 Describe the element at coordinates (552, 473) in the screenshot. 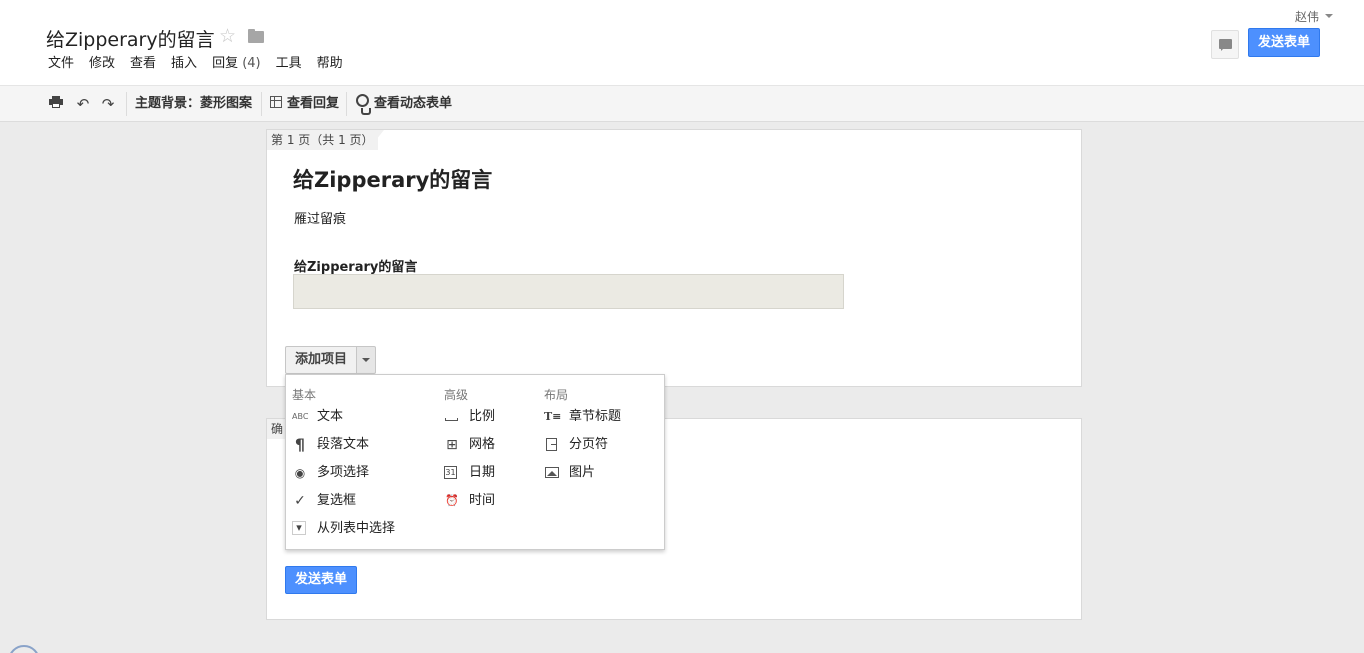

I see `image-icon` at that location.